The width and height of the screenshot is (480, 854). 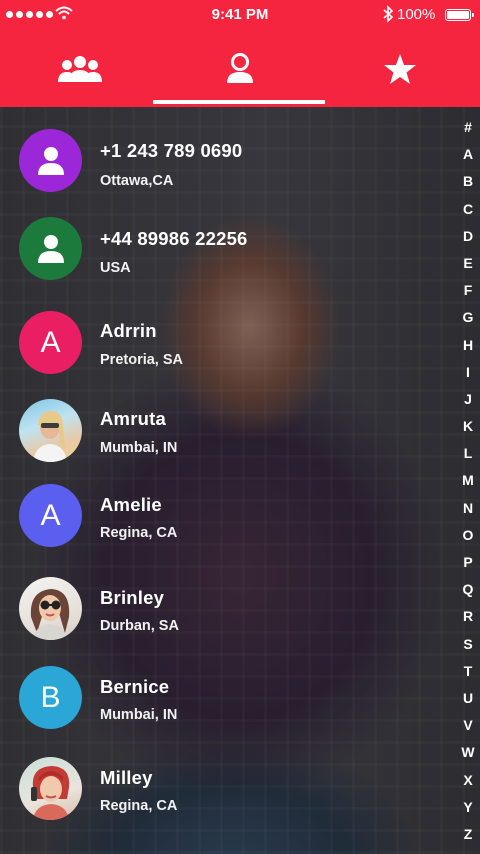 I want to click on contact-name: +44 89986 22256, so click(x=174, y=238).